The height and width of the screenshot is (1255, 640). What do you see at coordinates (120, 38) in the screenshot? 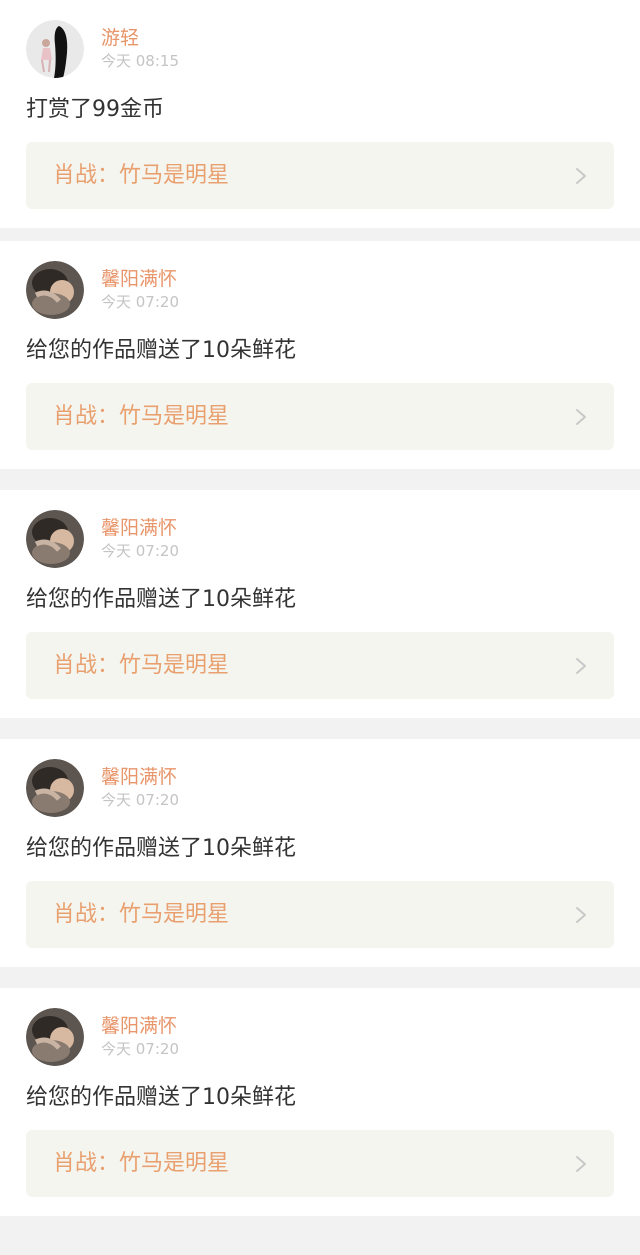
I see `username: 游轻` at bounding box center [120, 38].